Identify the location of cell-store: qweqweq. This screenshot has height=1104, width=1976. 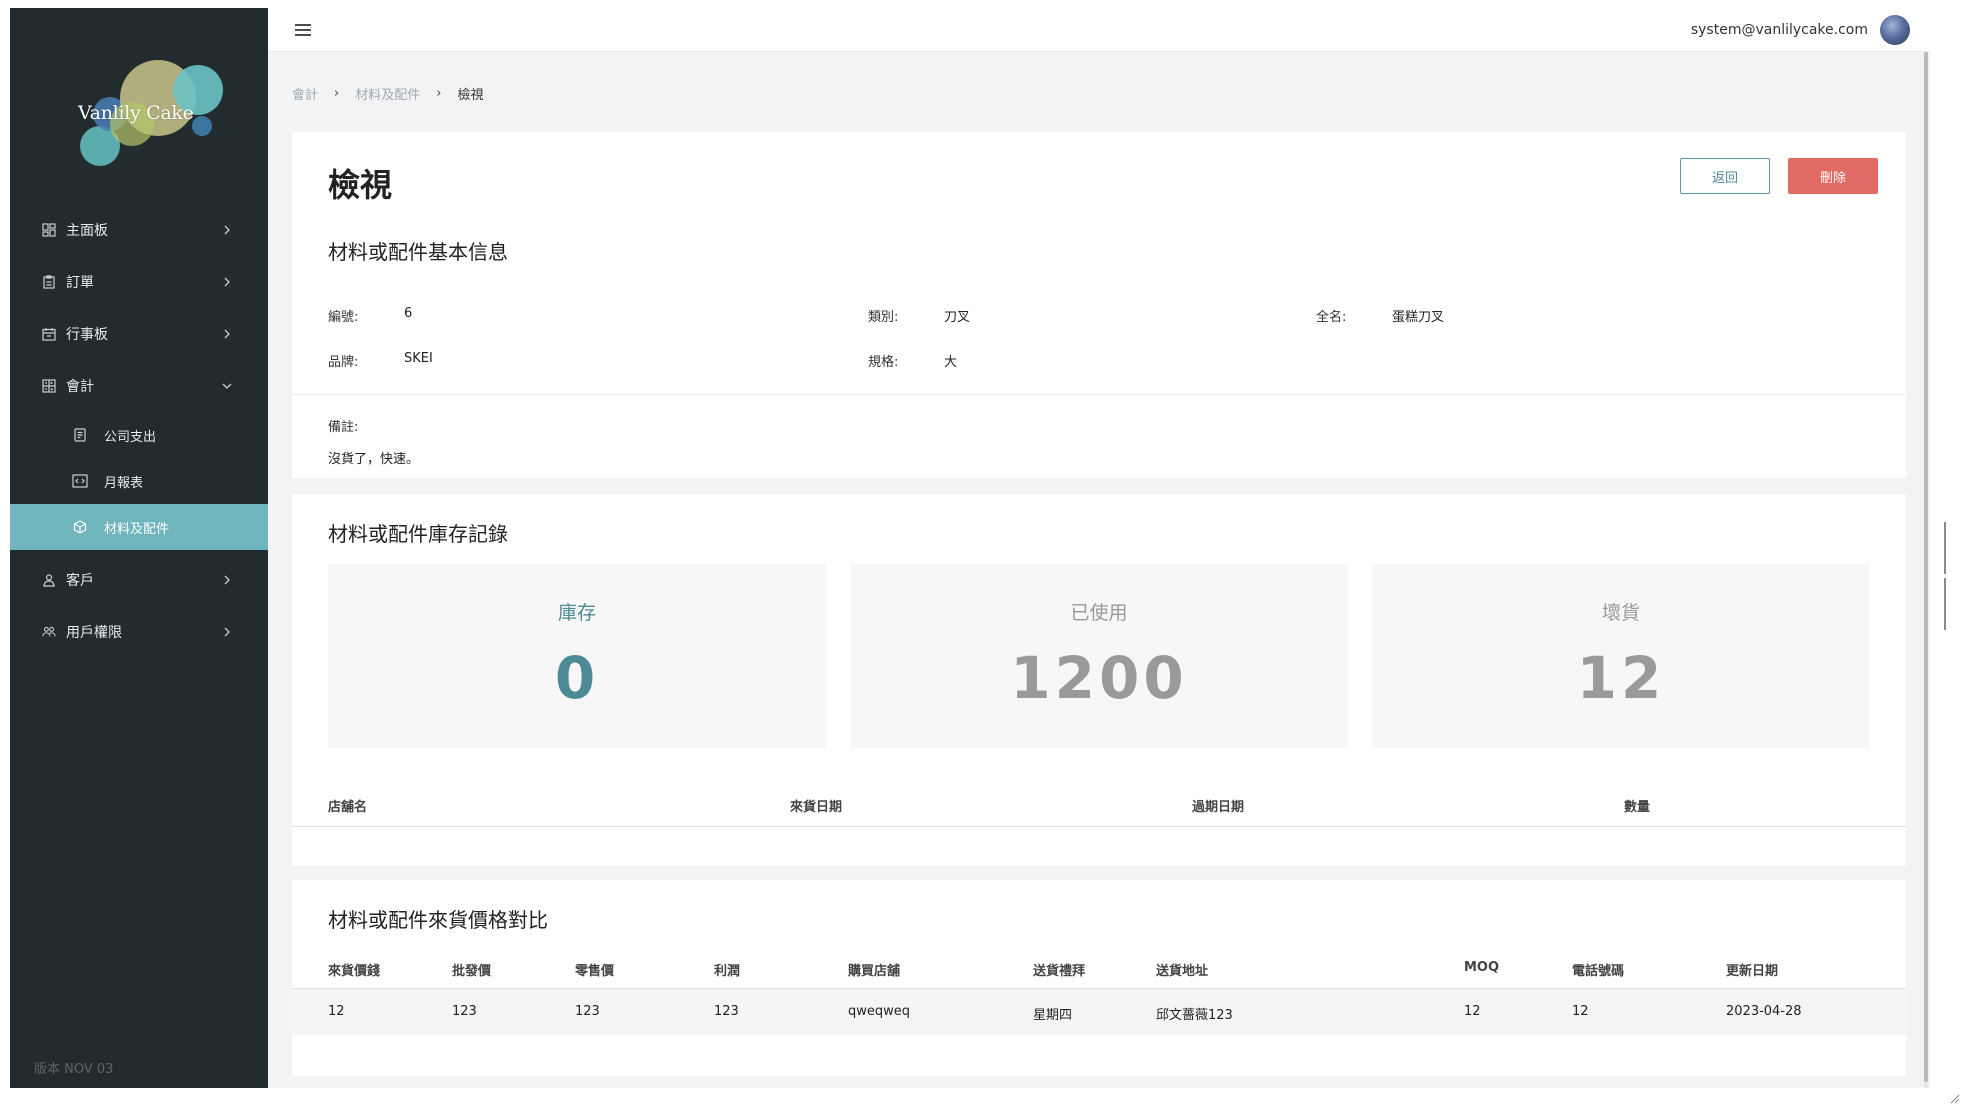
(879, 1011).